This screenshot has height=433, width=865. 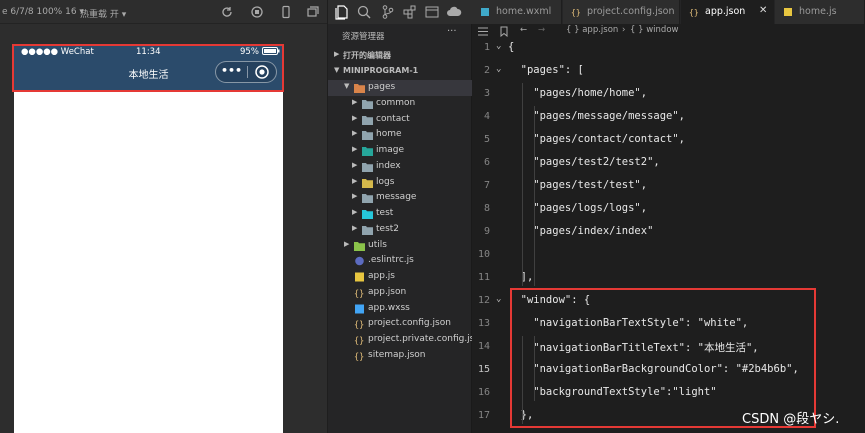 I want to click on tree-item-contact: ▶ contact, so click(x=400, y=120).